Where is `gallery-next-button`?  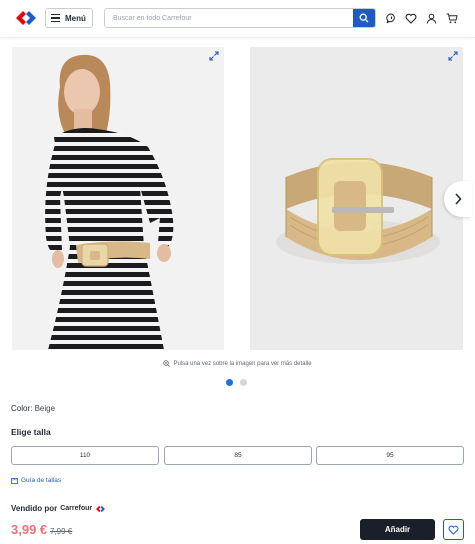
gallery-next-button is located at coordinates (458, 199).